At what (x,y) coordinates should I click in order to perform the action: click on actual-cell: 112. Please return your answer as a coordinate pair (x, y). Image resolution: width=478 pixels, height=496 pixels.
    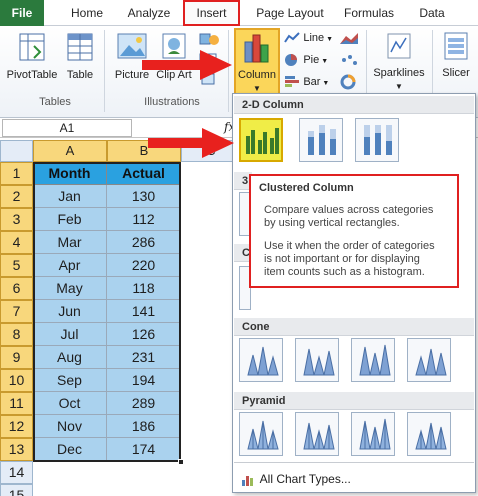
    Looking at the image, I should click on (144, 219).